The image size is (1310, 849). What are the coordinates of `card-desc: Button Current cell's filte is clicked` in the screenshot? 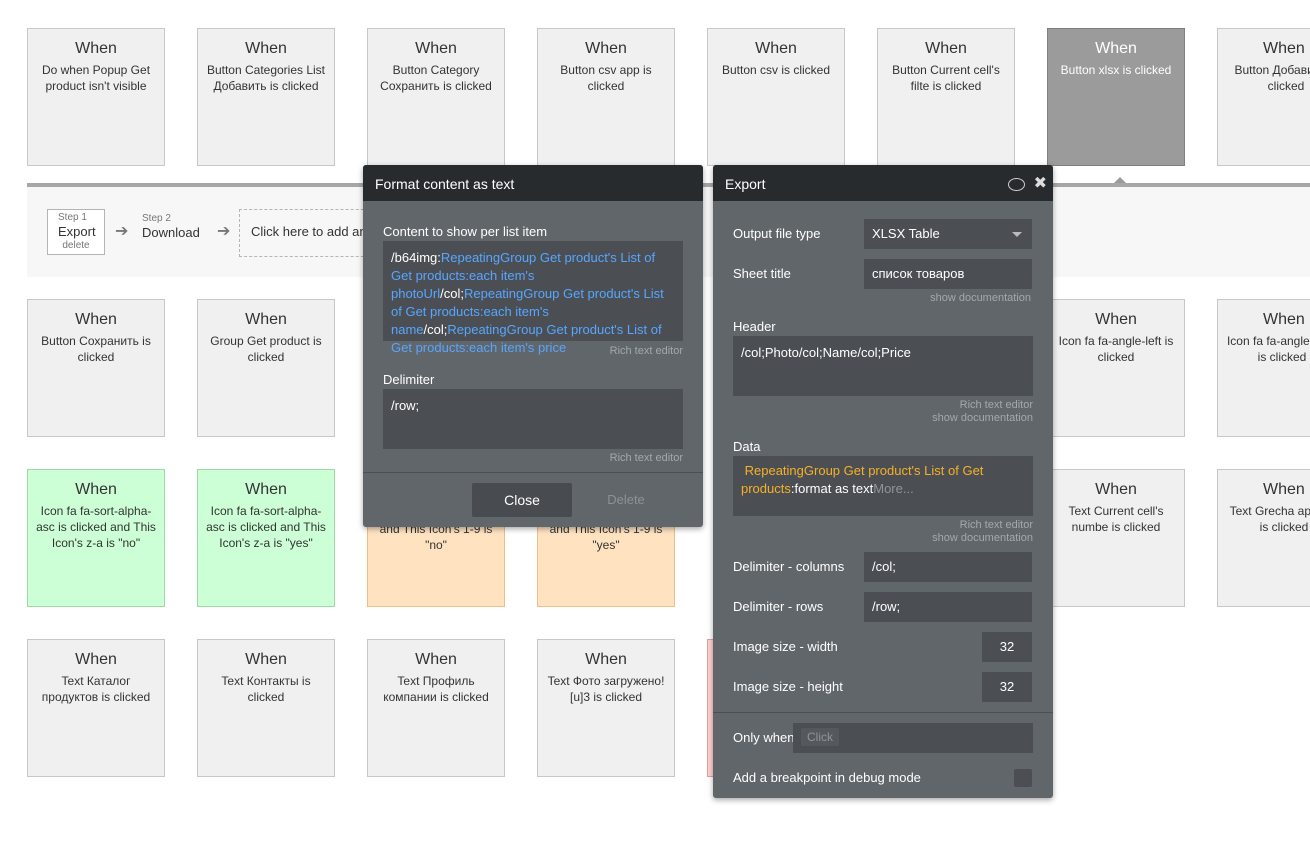 It's located at (946, 78).